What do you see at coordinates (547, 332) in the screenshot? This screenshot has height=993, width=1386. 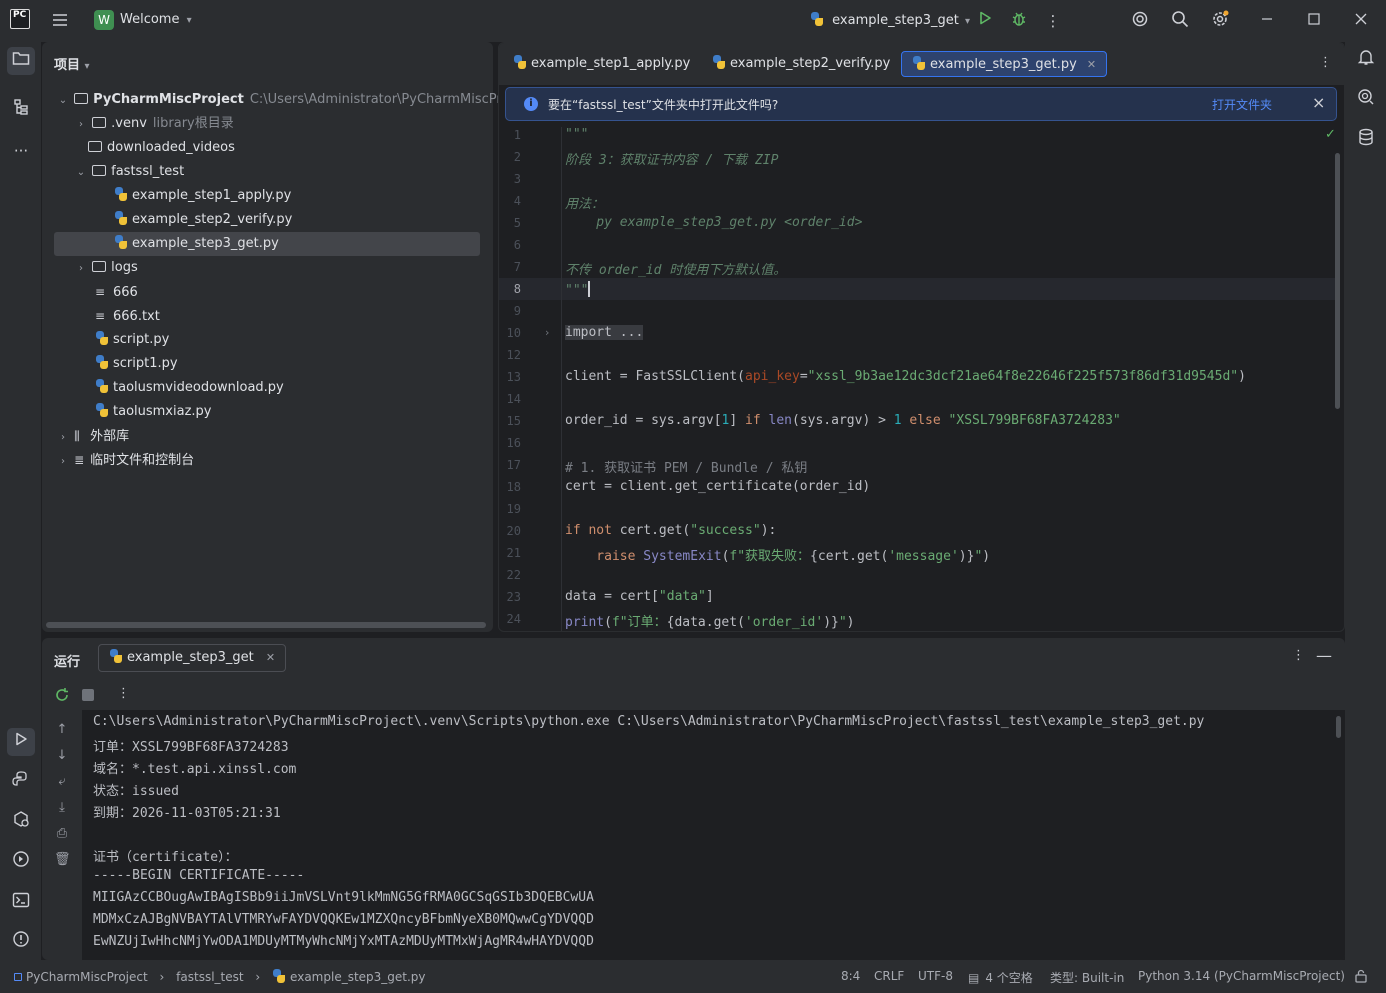 I see `fold-chevron-right-icon: ›` at bounding box center [547, 332].